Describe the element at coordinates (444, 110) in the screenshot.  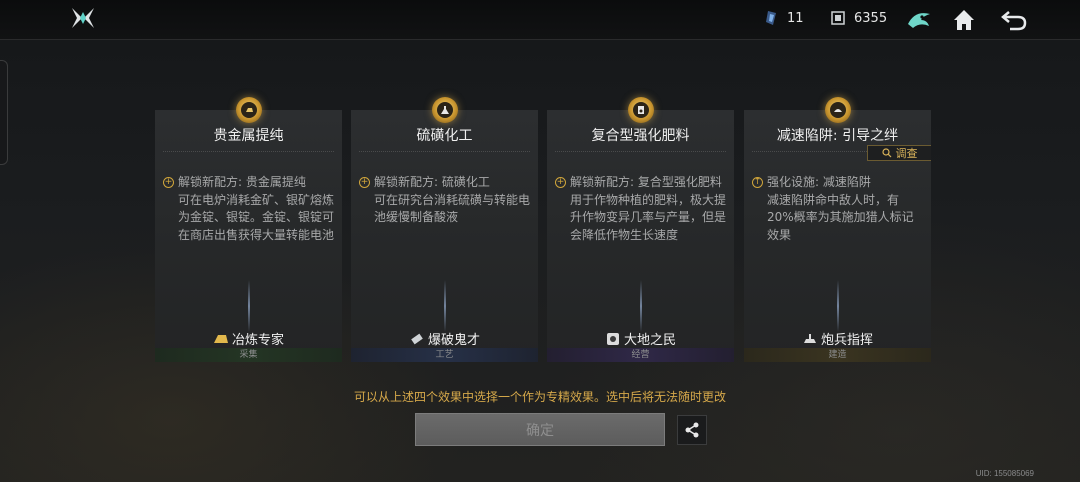
I see `flask-icon` at that location.